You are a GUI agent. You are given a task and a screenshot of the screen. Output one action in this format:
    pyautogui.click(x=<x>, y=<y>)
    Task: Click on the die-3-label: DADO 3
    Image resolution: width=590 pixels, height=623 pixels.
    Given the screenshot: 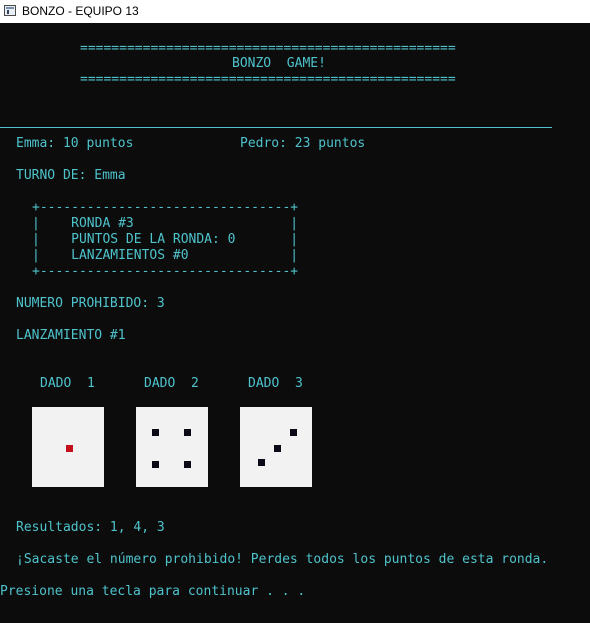 What is the action you would take?
    pyautogui.click(x=275, y=383)
    